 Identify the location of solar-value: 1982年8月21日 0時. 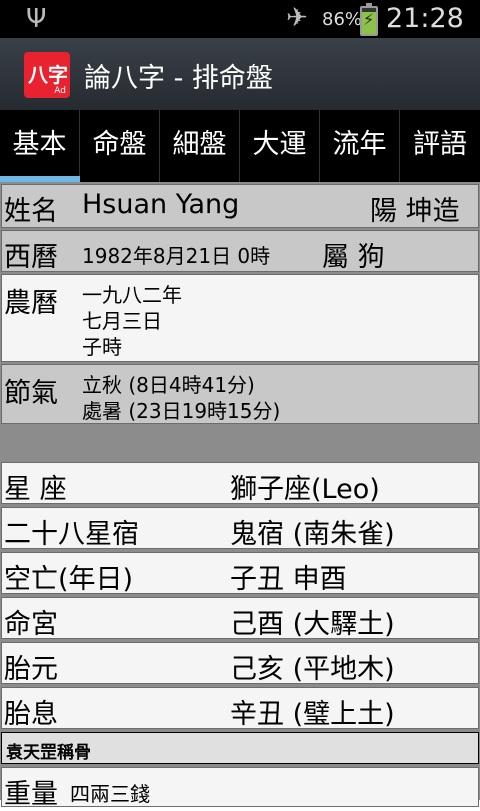
(176, 256).